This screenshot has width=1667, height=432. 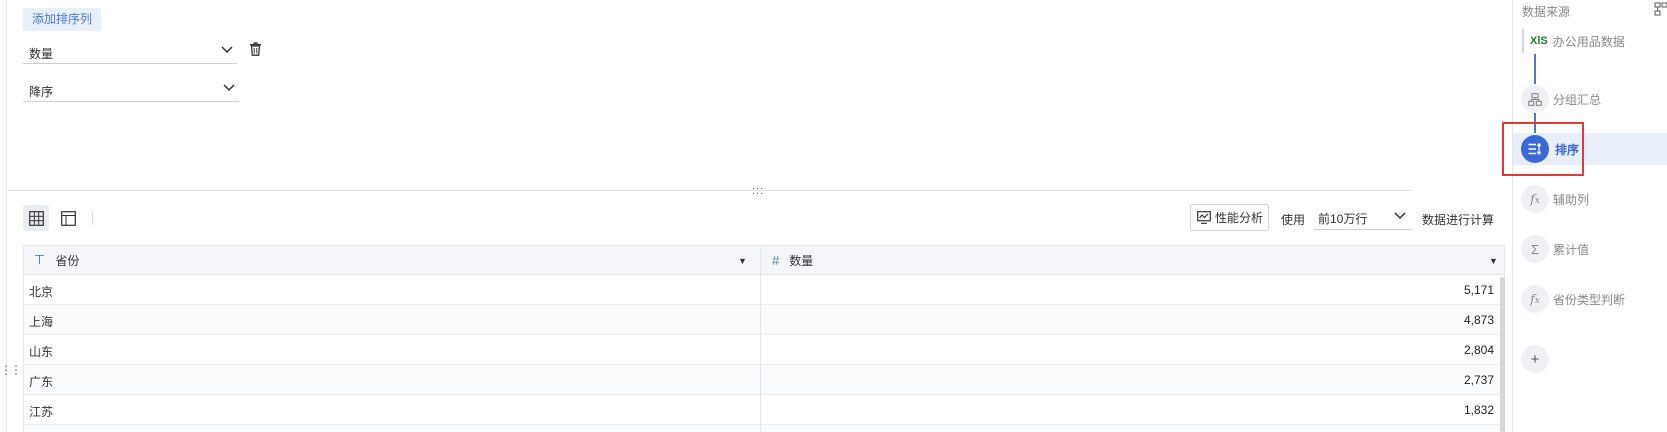 What do you see at coordinates (41, 92) in the screenshot?
I see `sort-order-value: 降序` at bounding box center [41, 92].